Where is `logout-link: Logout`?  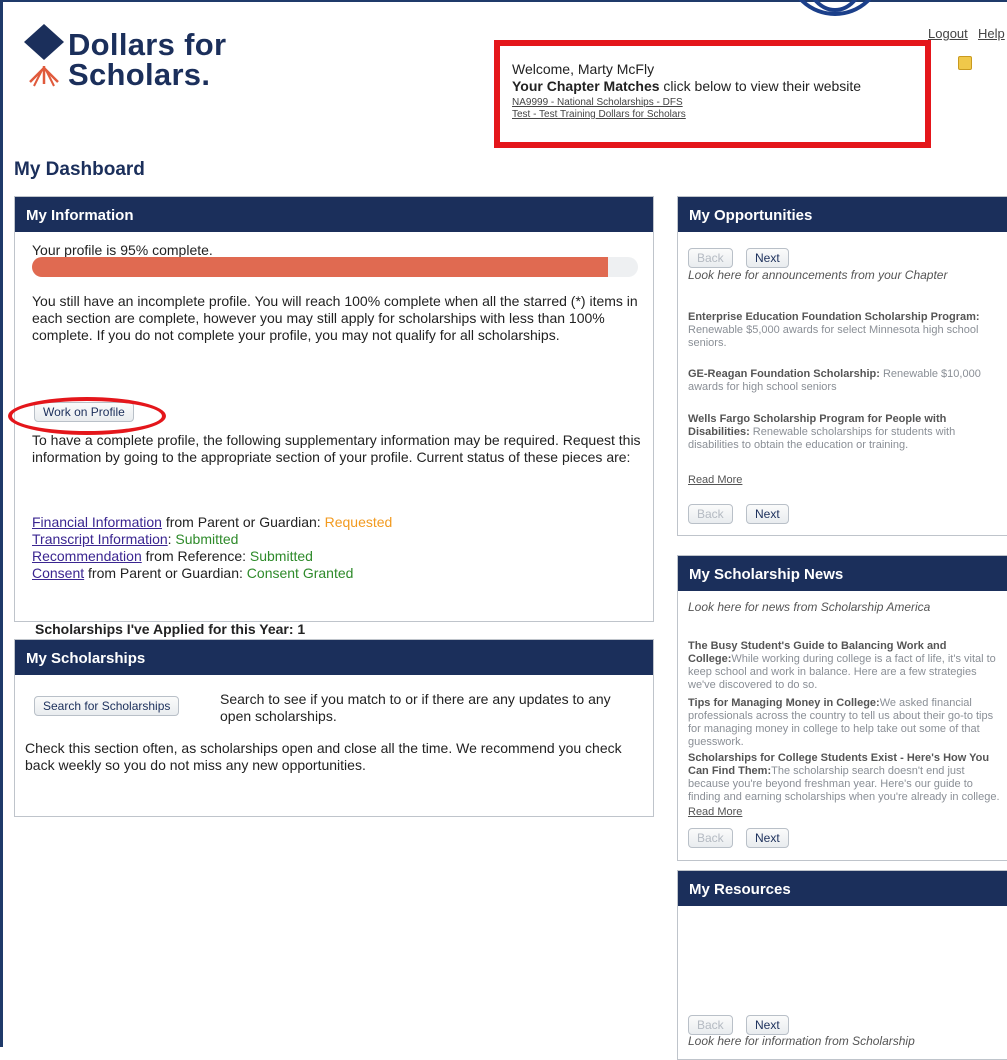
logout-link: Logout is located at coordinates (948, 33).